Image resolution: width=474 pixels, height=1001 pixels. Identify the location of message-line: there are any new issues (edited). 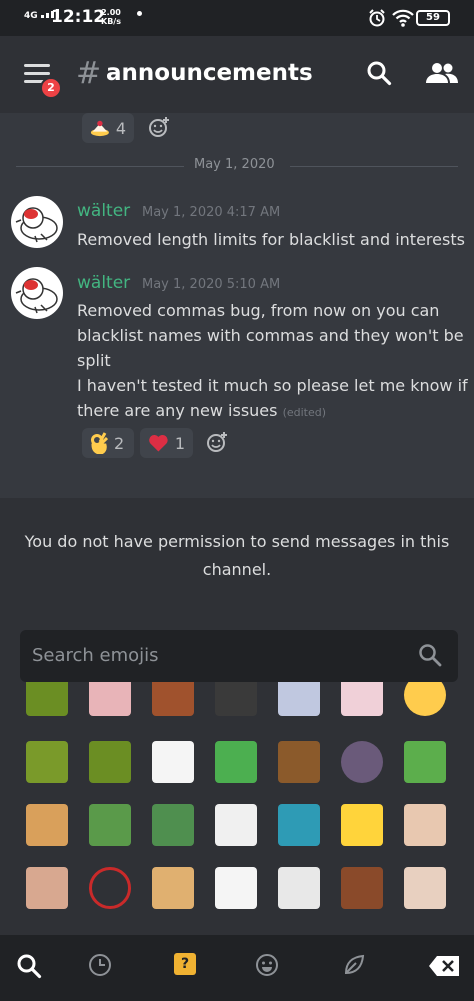
(272, 411).